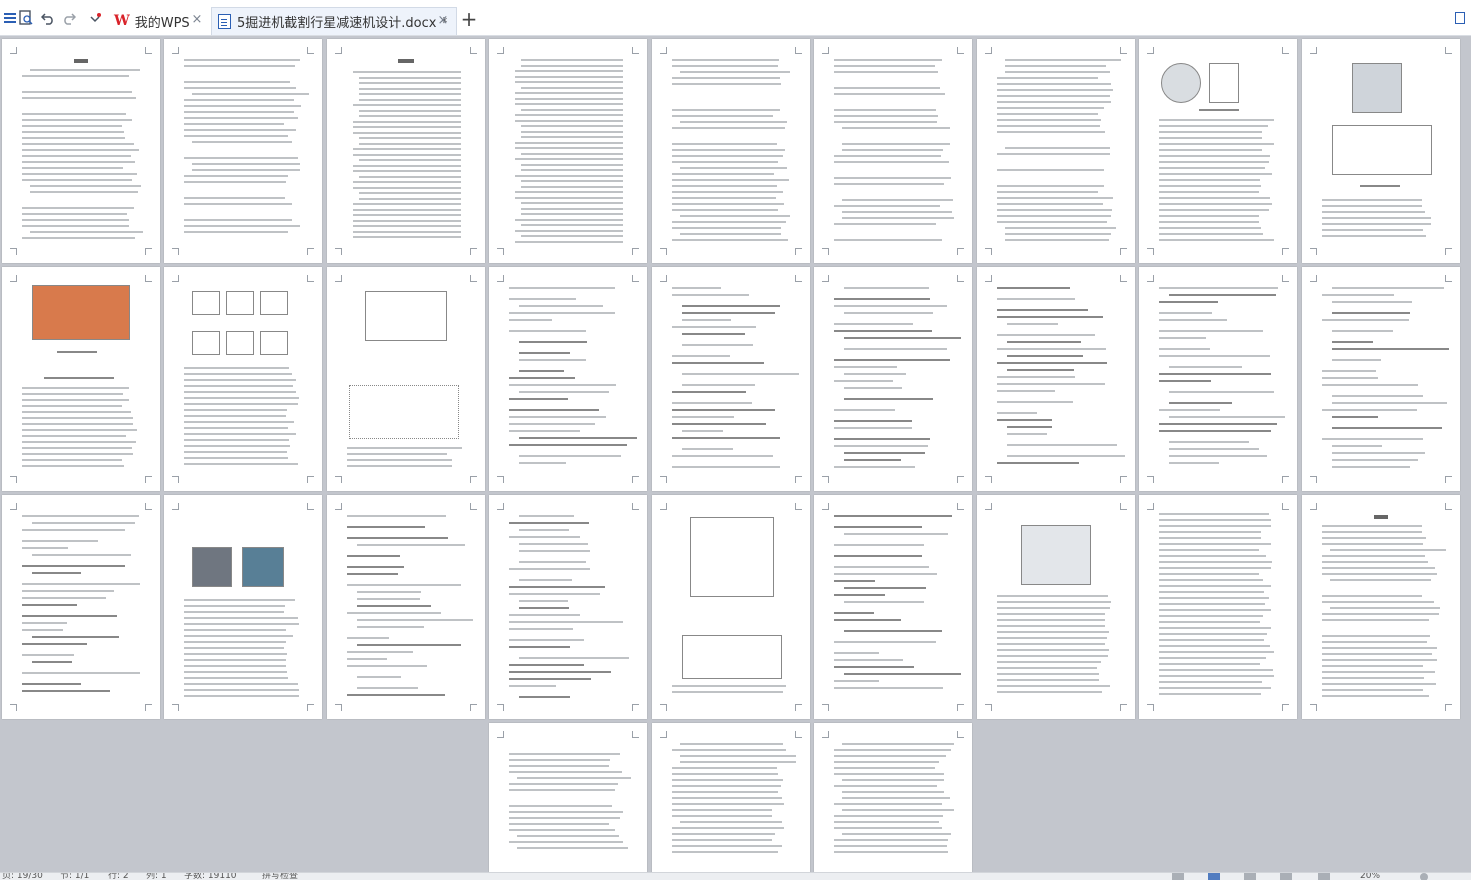  Describe the element at coordinates (1178, 876) in the screenshot. I see `reading-mode-icon` at that location.